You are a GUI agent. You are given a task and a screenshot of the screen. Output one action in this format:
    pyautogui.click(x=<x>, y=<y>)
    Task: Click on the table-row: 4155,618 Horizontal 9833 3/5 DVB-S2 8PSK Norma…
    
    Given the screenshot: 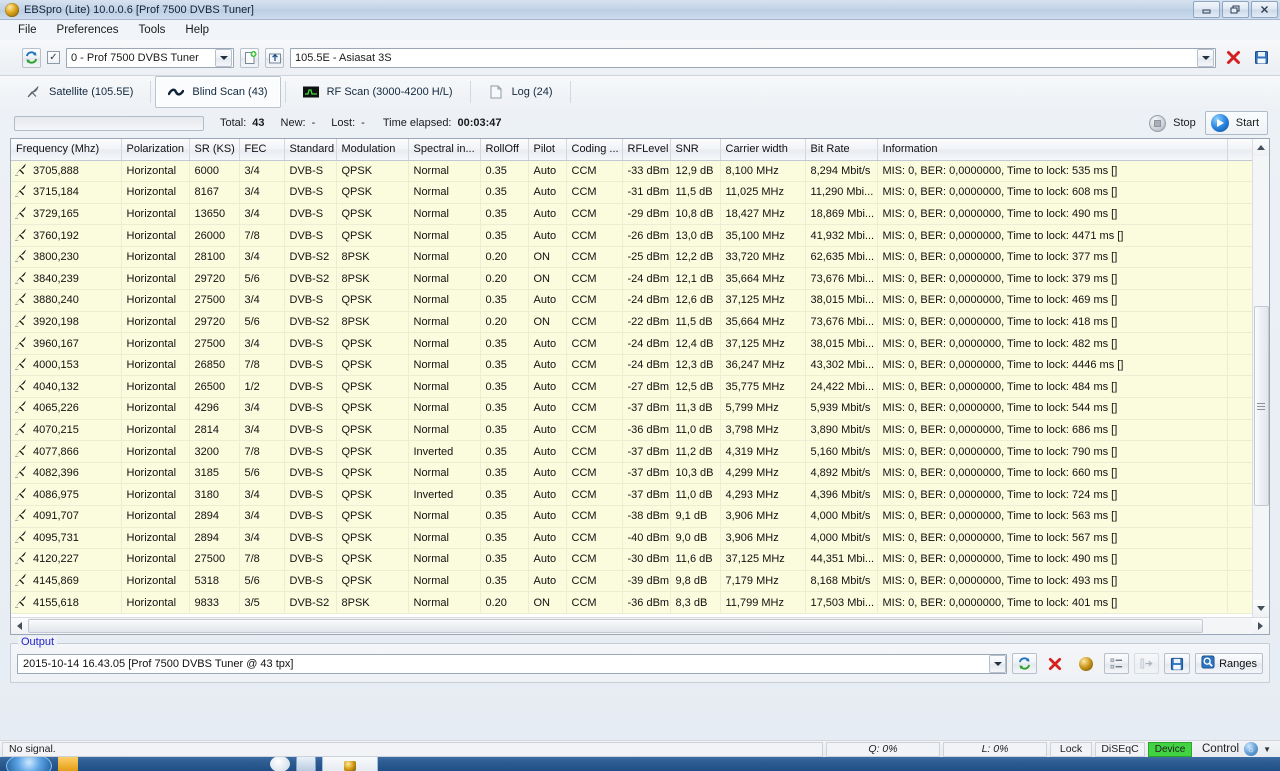 What is the action you would take?
    pyautogui.click(x=631, y=602)
    